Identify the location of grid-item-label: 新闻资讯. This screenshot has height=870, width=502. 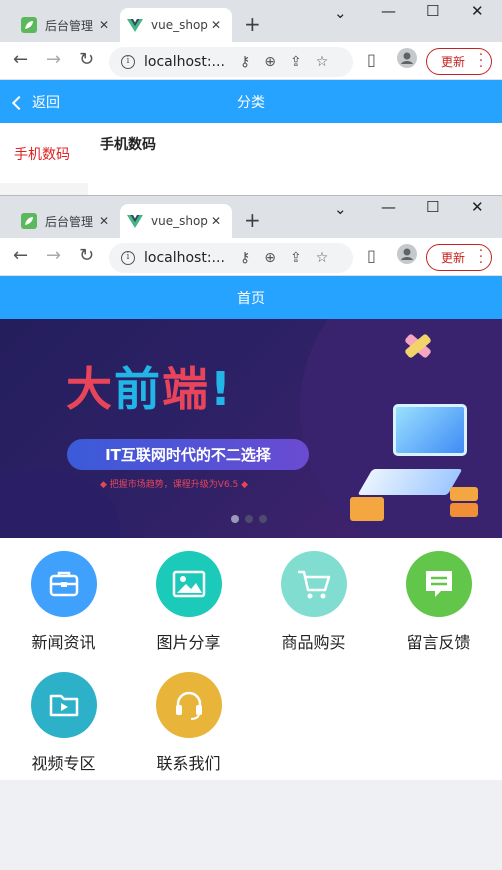
(63, 642).